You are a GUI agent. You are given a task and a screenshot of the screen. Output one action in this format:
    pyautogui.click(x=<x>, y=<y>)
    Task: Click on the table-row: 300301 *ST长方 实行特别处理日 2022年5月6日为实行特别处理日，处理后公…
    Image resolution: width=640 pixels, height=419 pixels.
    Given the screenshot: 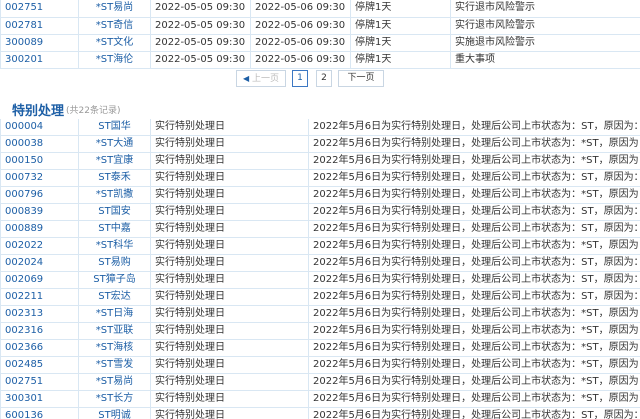 What is the action you would take?
    pyautogui.click(x=320, y=399)
    